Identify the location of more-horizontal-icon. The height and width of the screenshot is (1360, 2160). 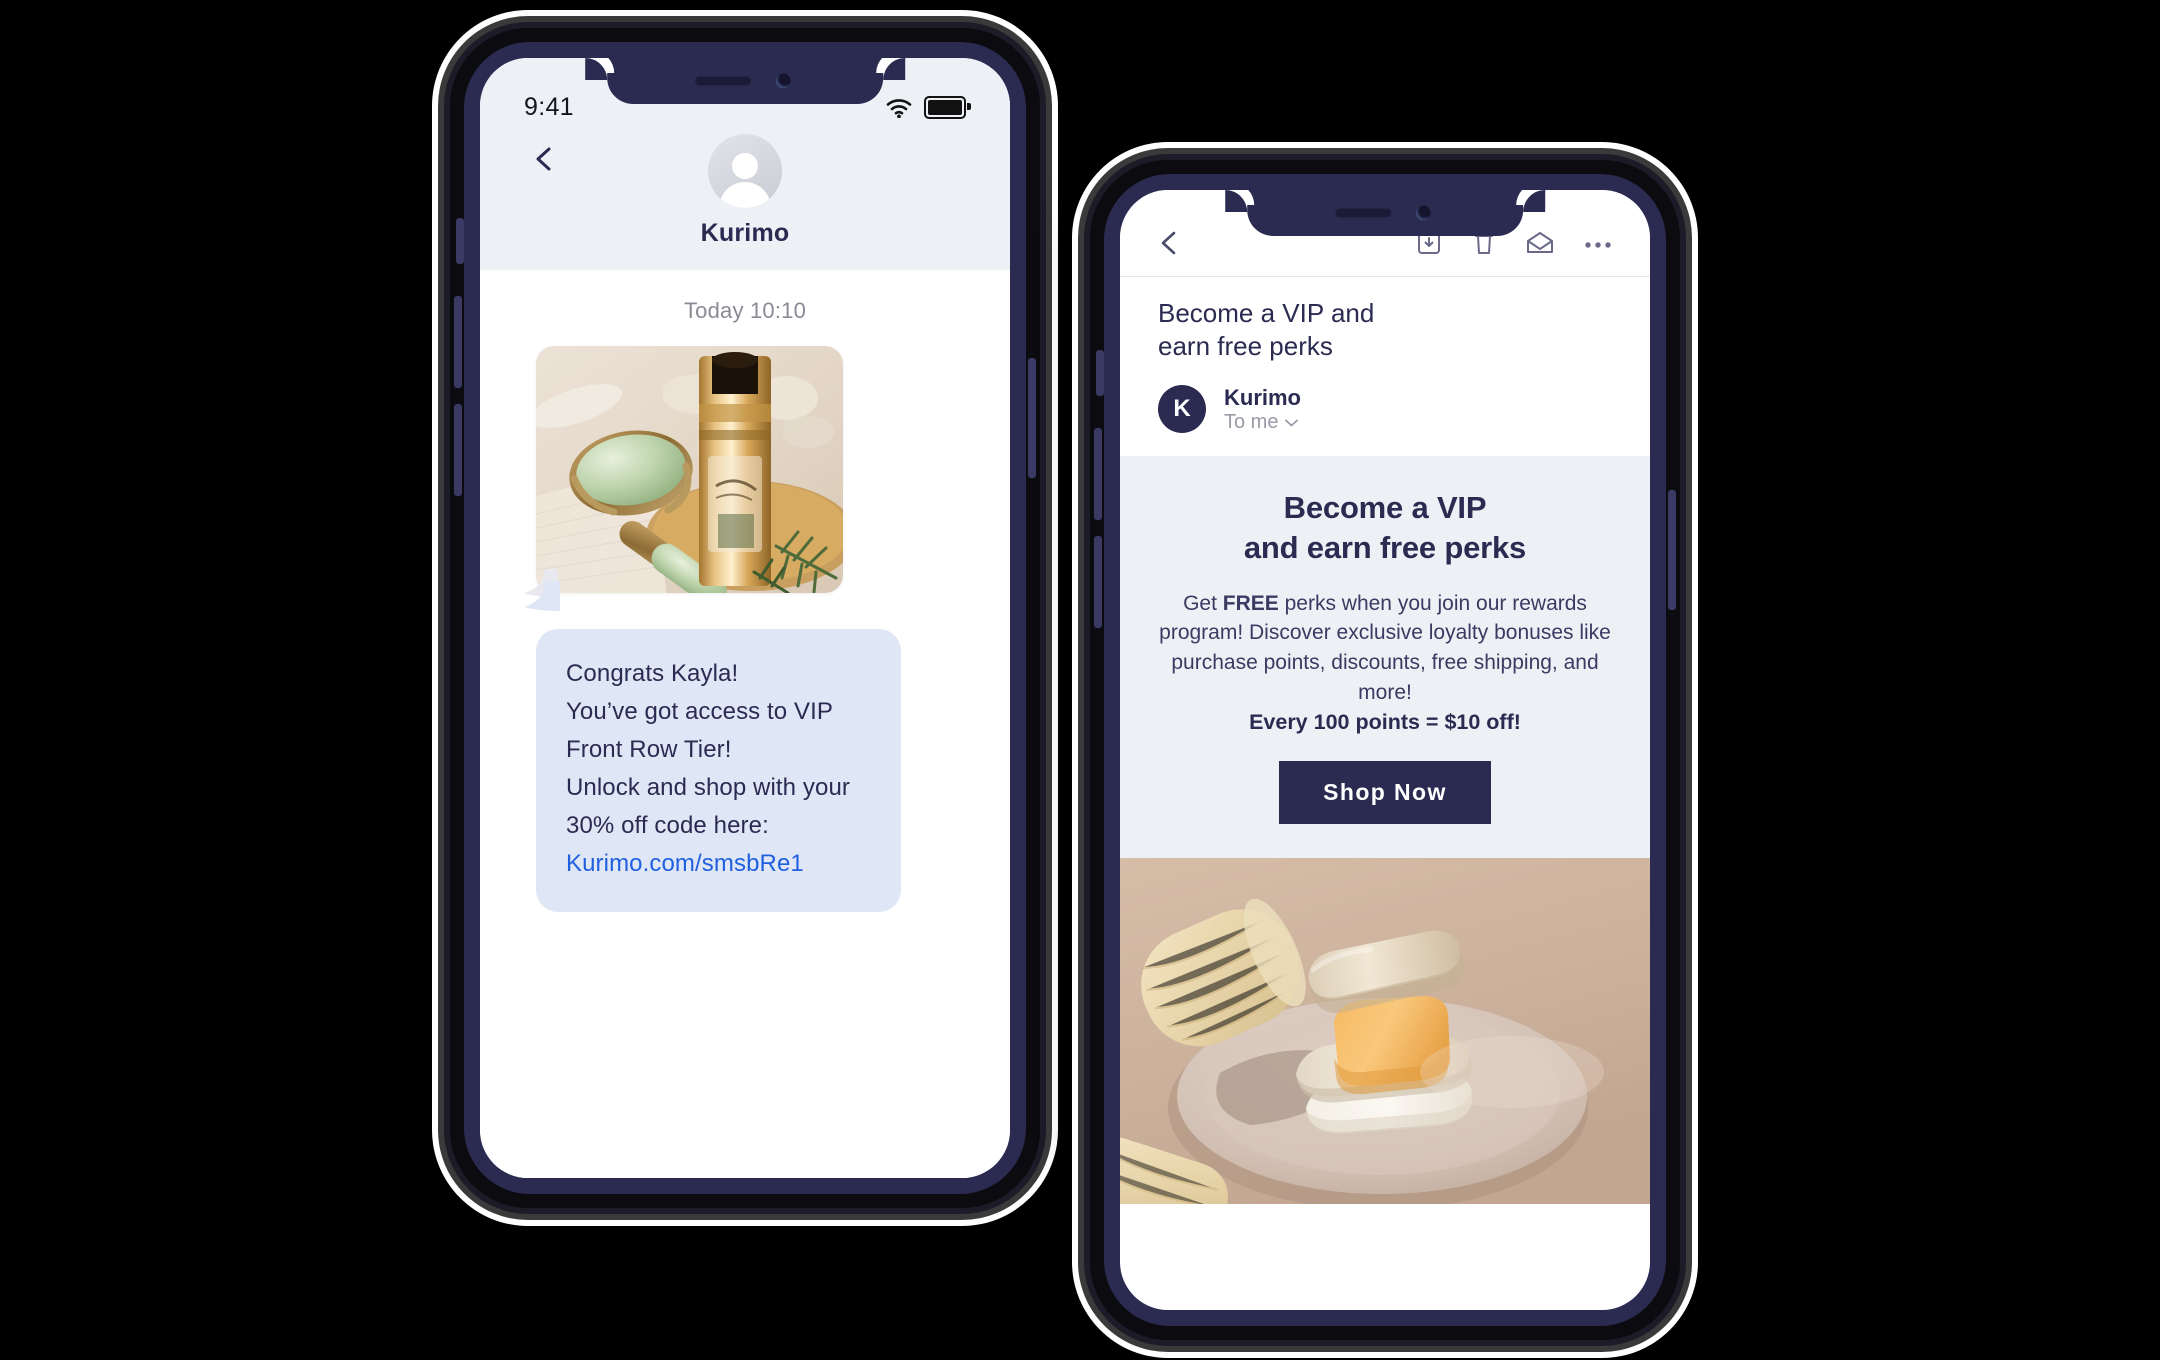
(1598, 245).